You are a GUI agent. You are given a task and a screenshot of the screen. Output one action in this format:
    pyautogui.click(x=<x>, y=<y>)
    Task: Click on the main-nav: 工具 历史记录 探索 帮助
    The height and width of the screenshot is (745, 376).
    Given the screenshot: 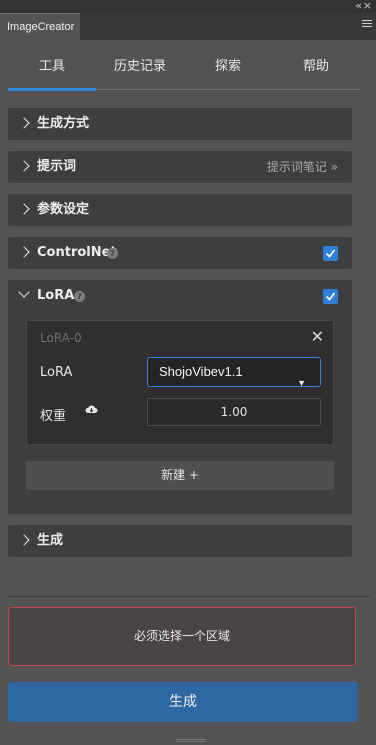 What is the action you would take?
    pyautogui.click(x=184, y=72)
    